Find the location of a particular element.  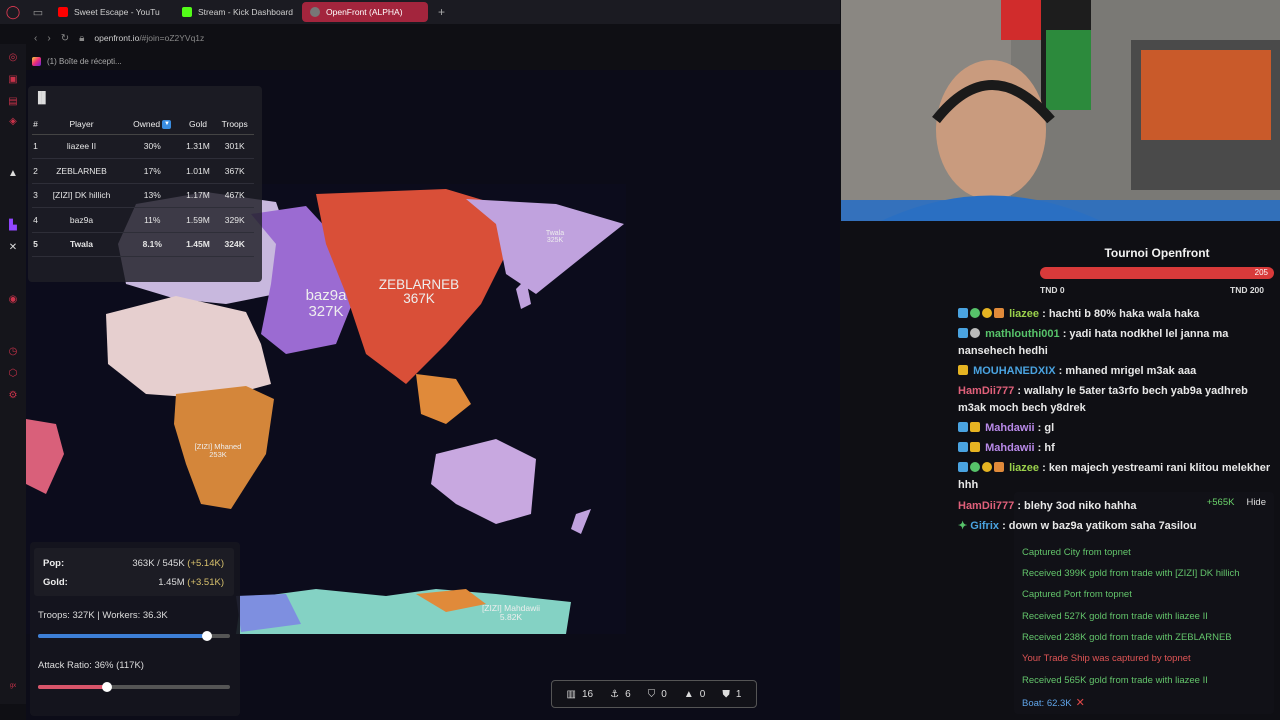

sam-icon: ⛊ is located at coordinates (726, 694).